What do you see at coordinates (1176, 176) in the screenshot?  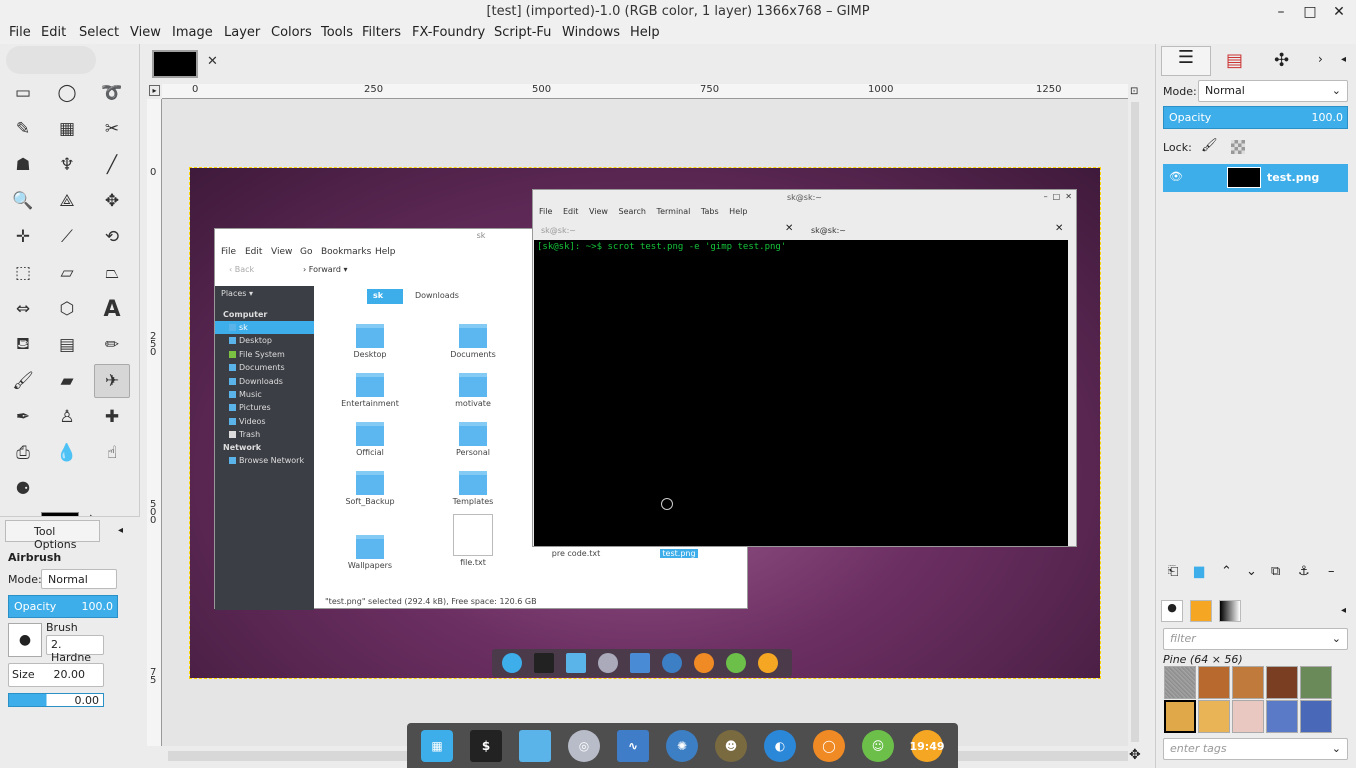 I see `visibility-eye-icon: 👁` at bounding box center [1176, 176].